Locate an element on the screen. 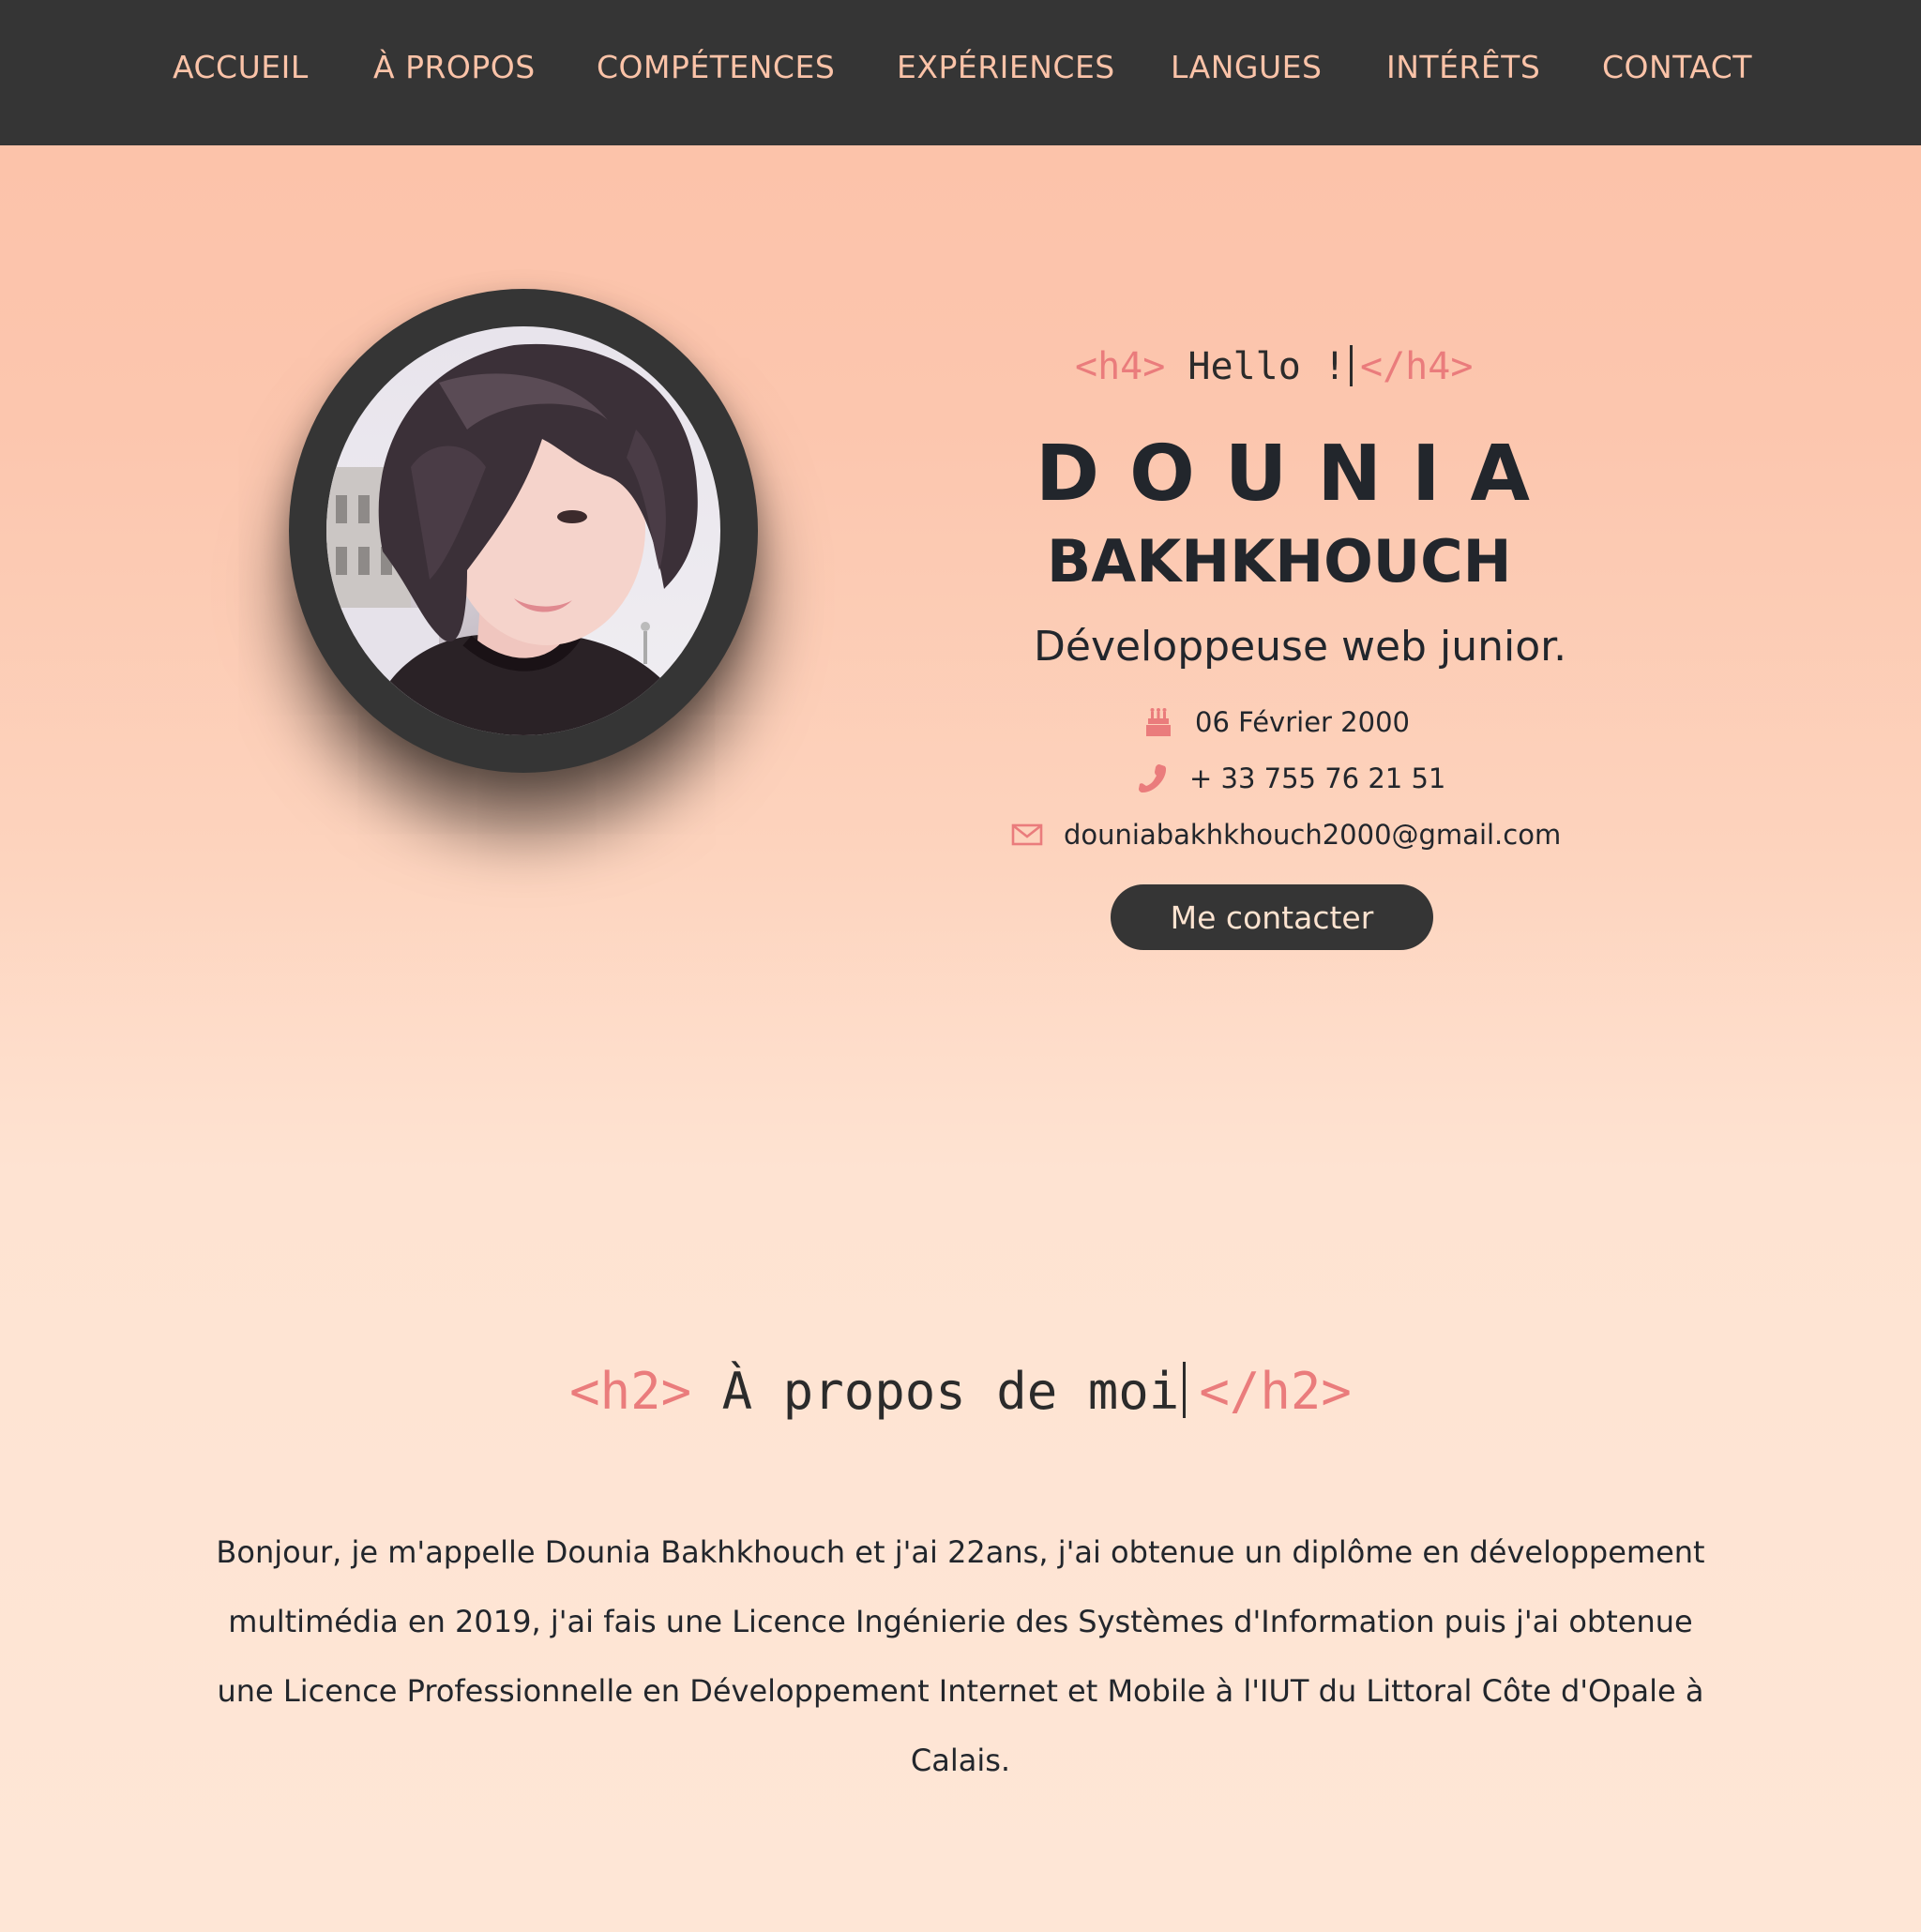 This screenshot has width=1921, height=1932. h4-open-tag: <h4> is located at coordinates (1120, 366).